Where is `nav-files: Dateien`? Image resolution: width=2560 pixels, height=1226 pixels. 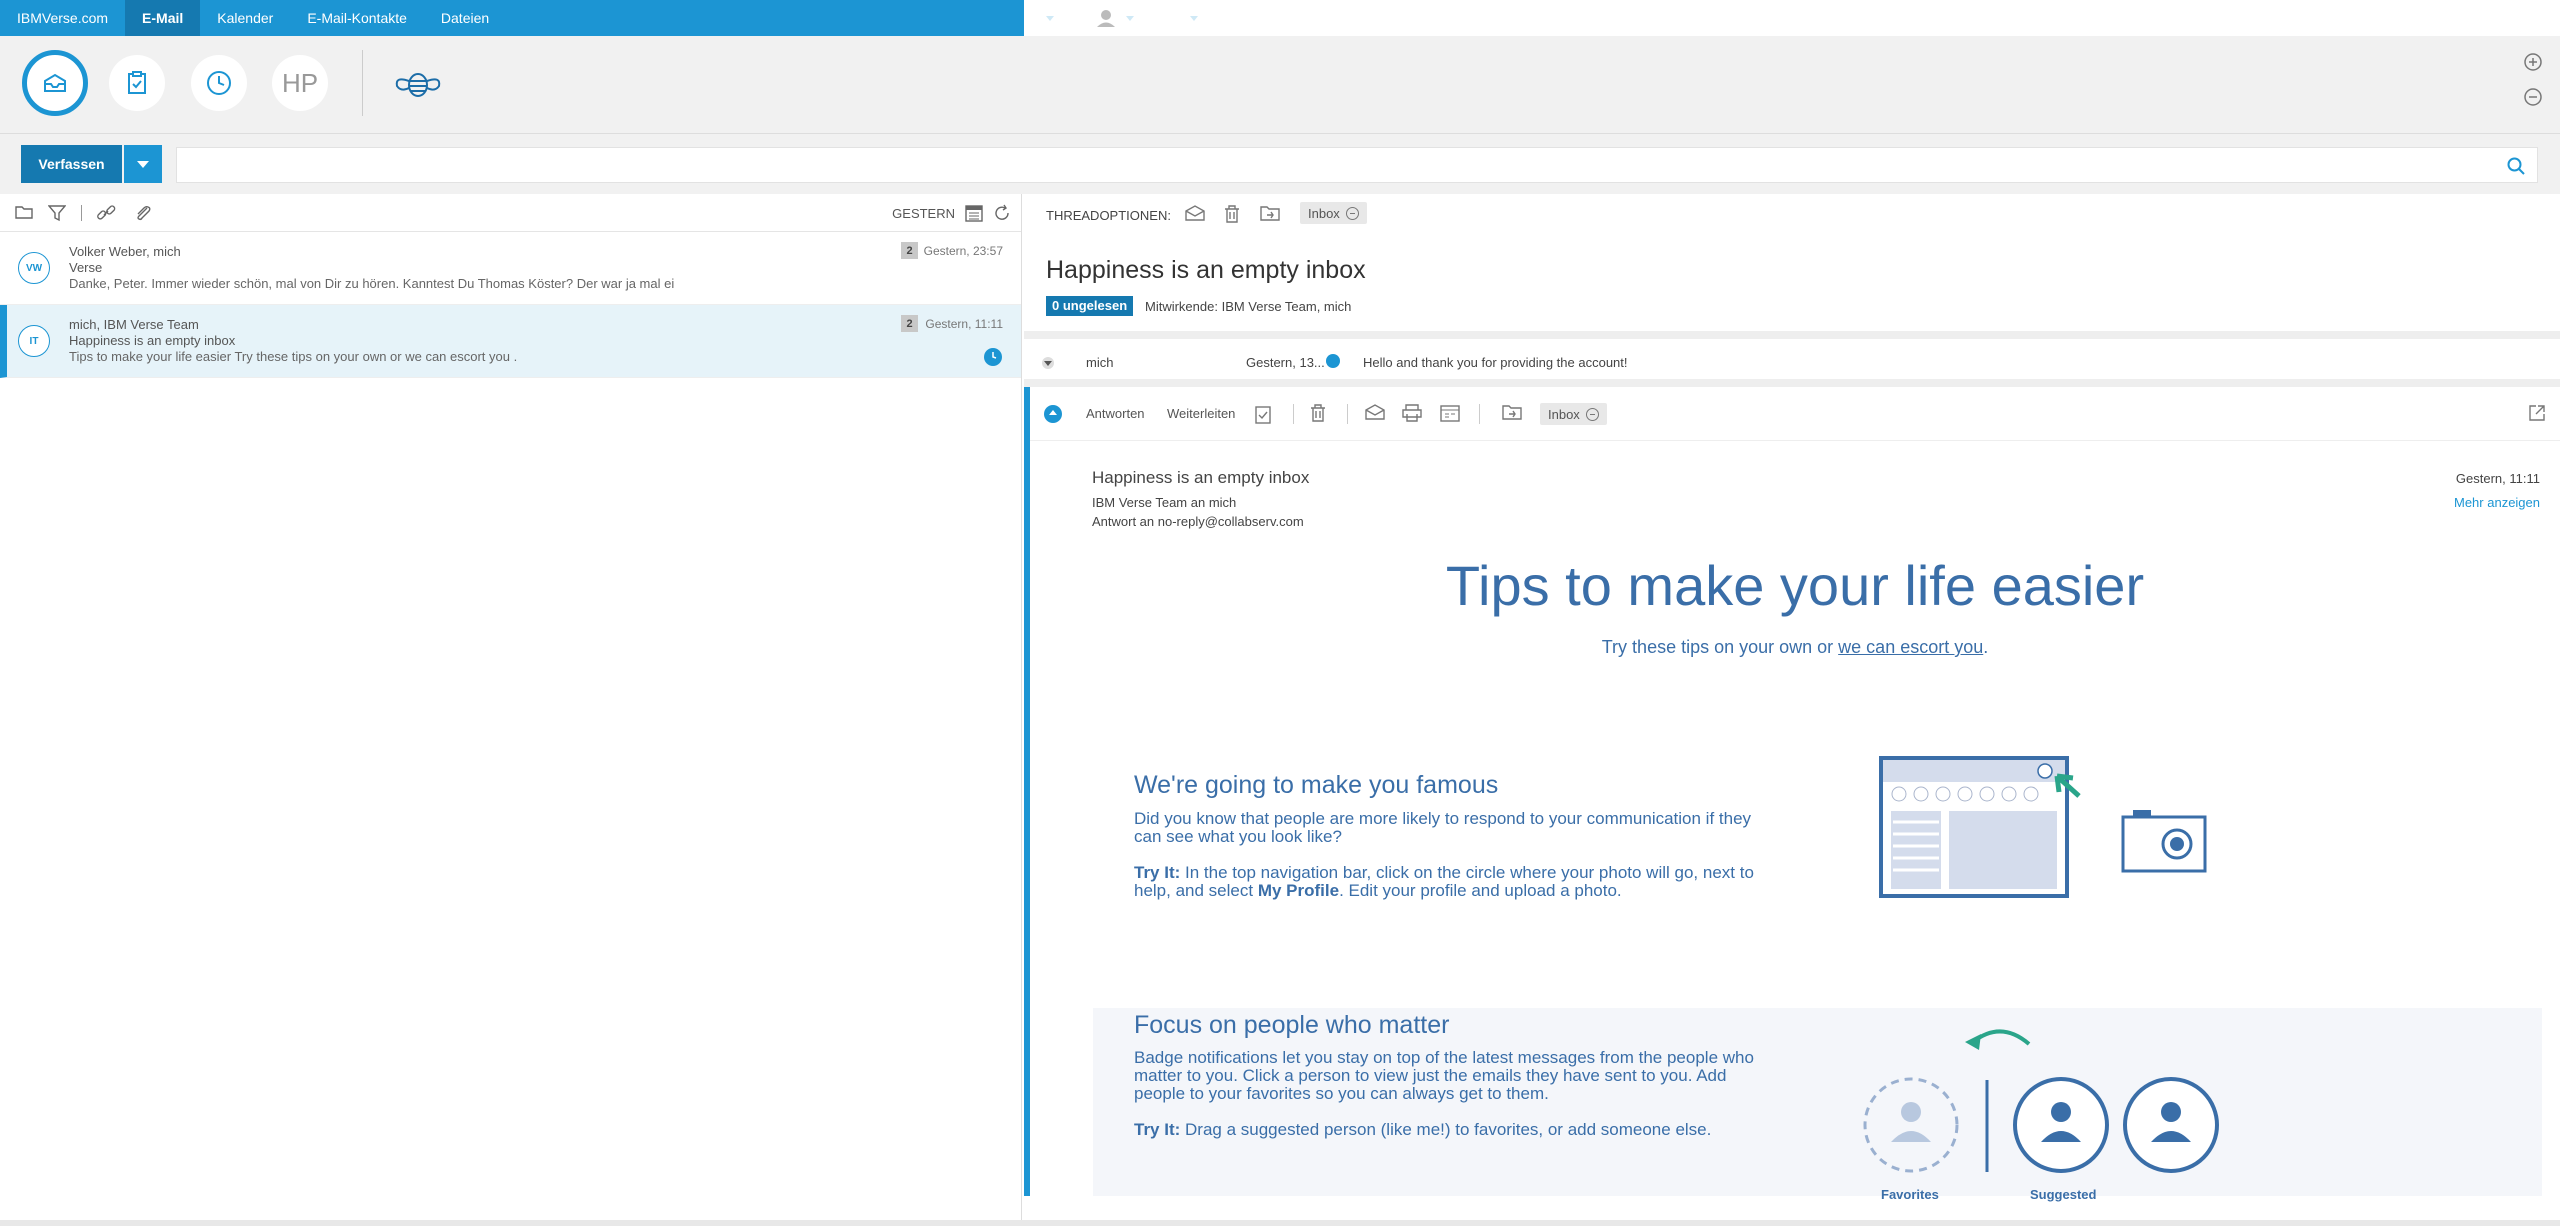
nav-files: Dateien is located at coordinates (465, 18).